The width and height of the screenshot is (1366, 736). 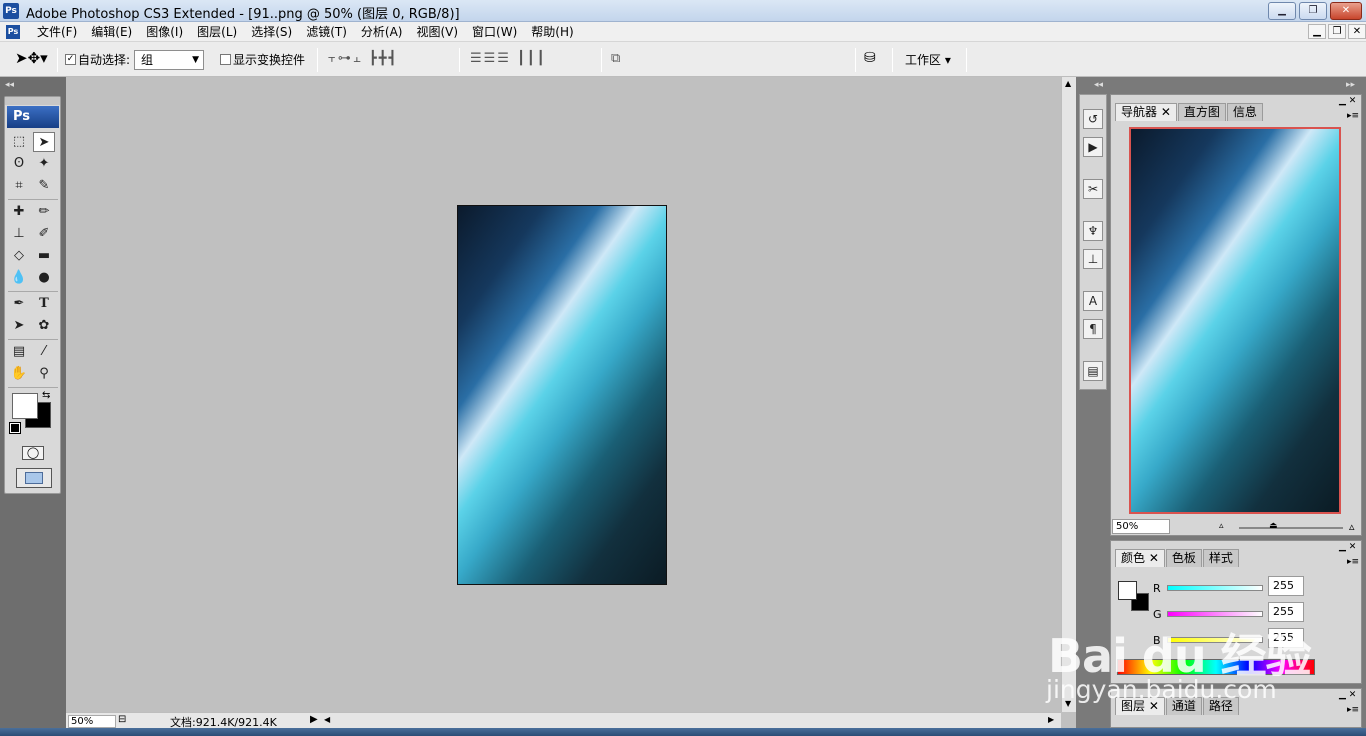 What do you see at coordinates (1352, 526) in the screenshot?
I see `zoom-in-icon: ▵` at bounding box center [1352, 526].